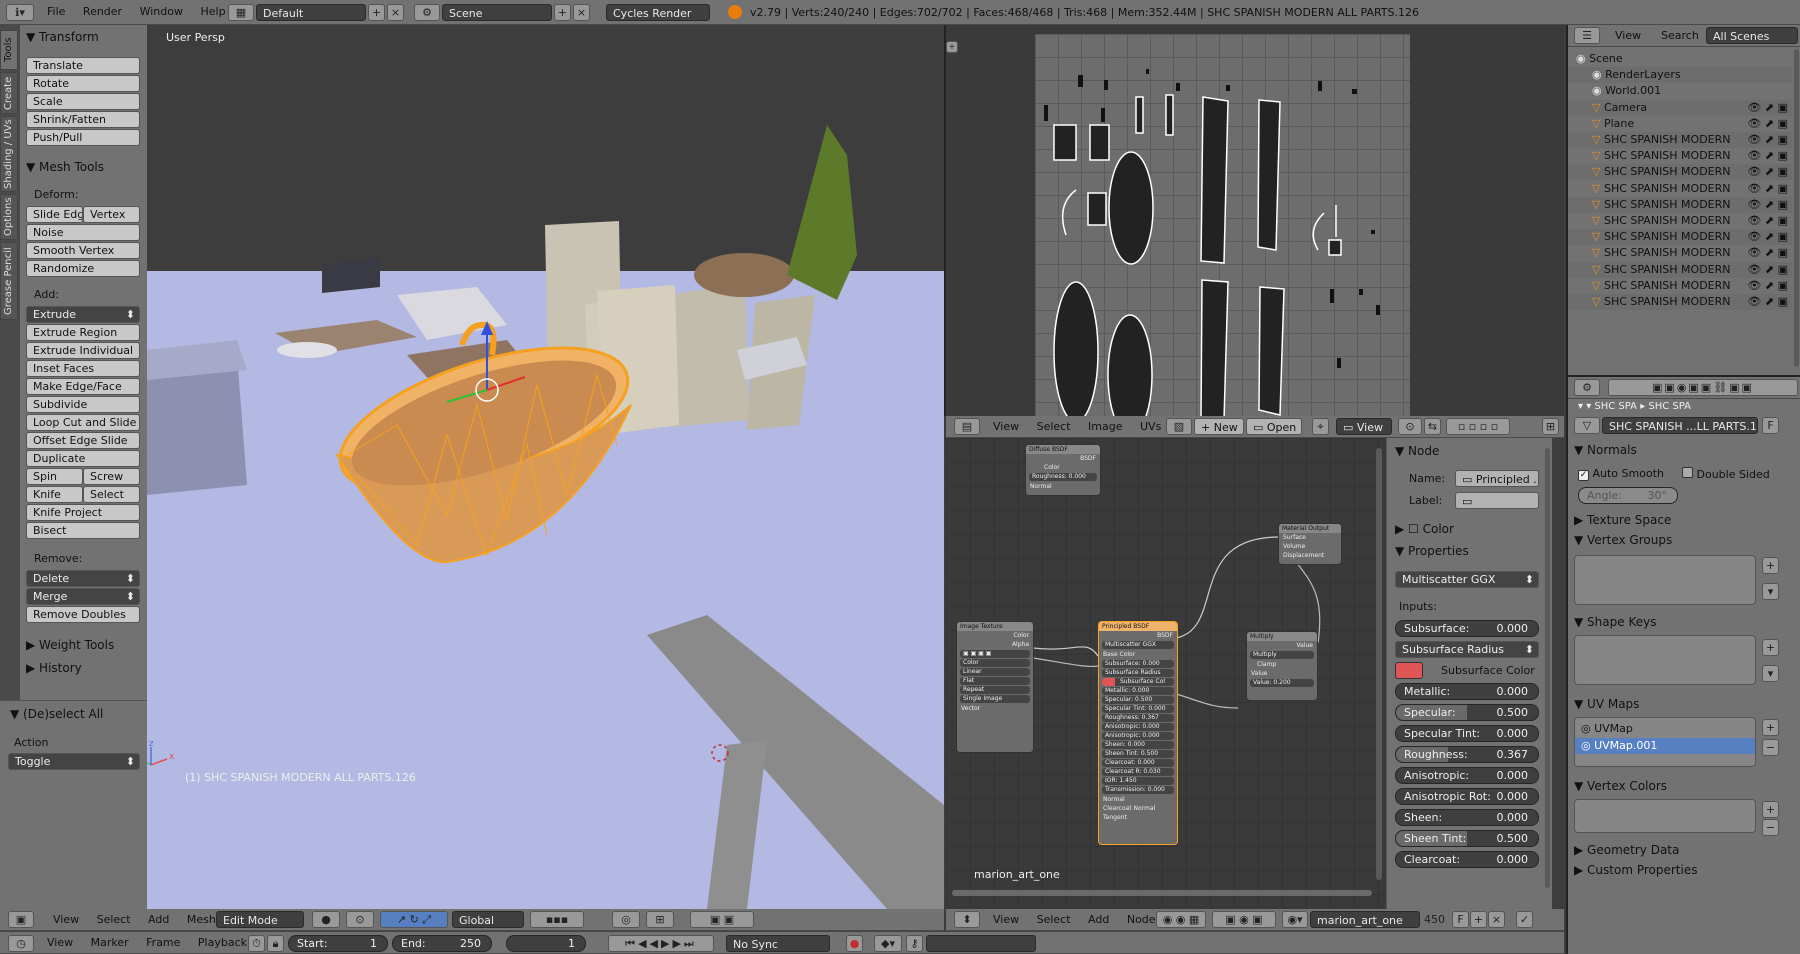  I want to click on node-field: Sheen Tint: 0.500, so click(1138, 754).